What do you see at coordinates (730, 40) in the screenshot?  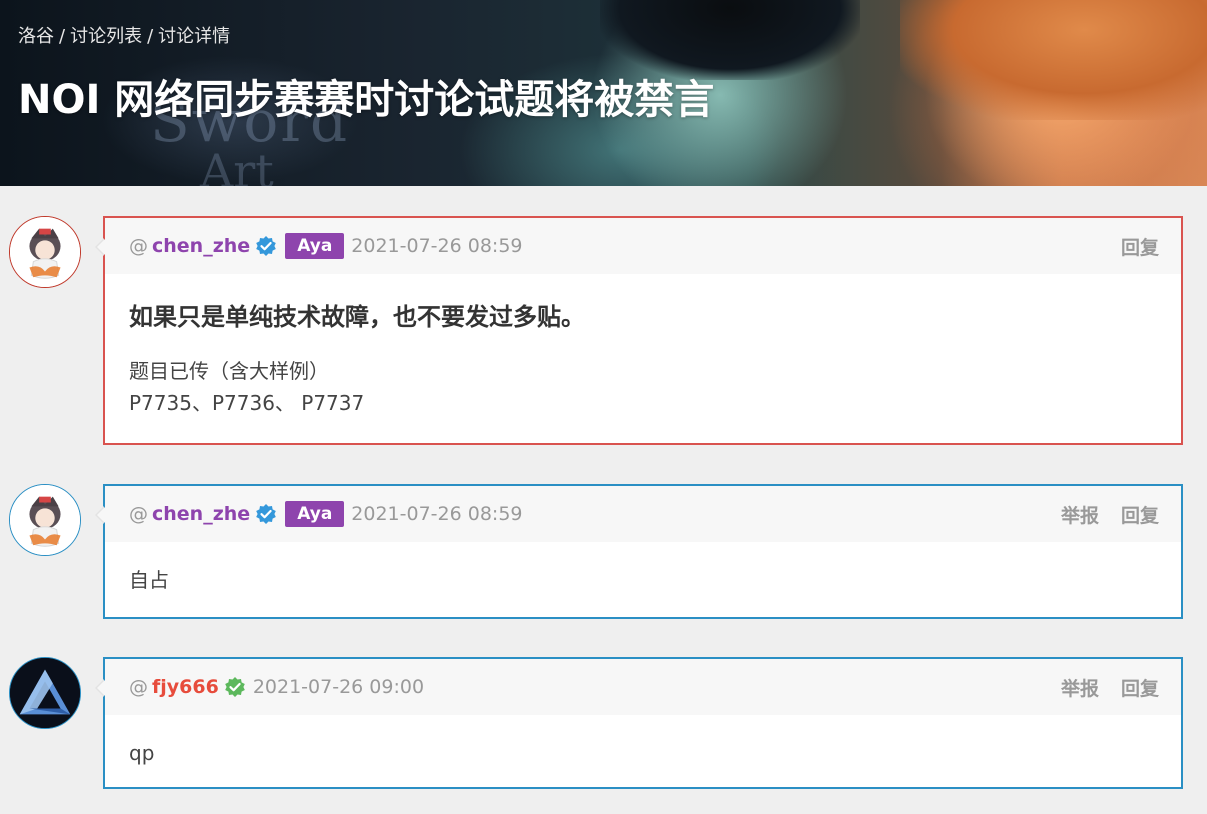 I see `banner-art-dark` at bounding box center [730, 40].